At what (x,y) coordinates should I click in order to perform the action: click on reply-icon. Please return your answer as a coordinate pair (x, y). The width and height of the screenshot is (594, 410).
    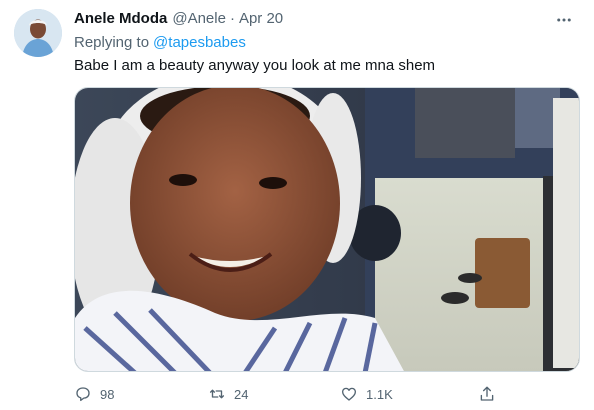
    Looking at the image, I should click on (83, 394).